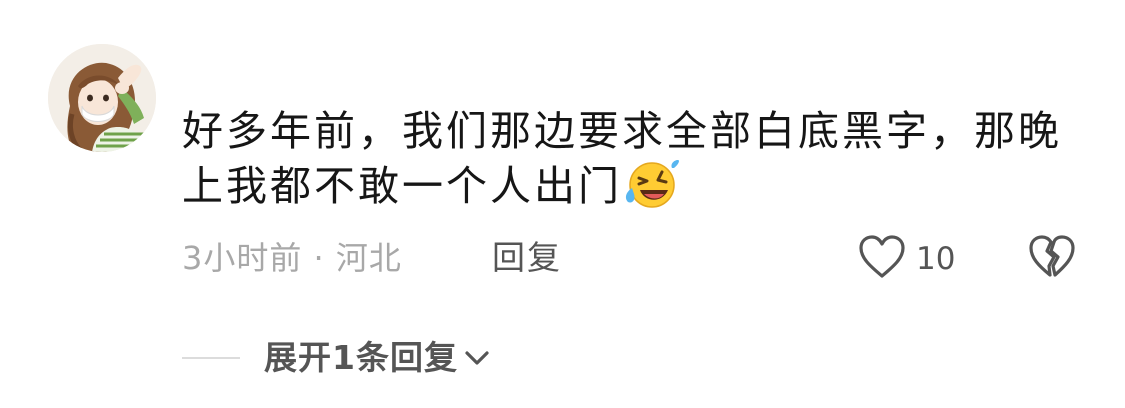 This screenshot has width=1125, height=408. I want to click on comment-meta: 3小时前 · 河北, so click(292, 258).